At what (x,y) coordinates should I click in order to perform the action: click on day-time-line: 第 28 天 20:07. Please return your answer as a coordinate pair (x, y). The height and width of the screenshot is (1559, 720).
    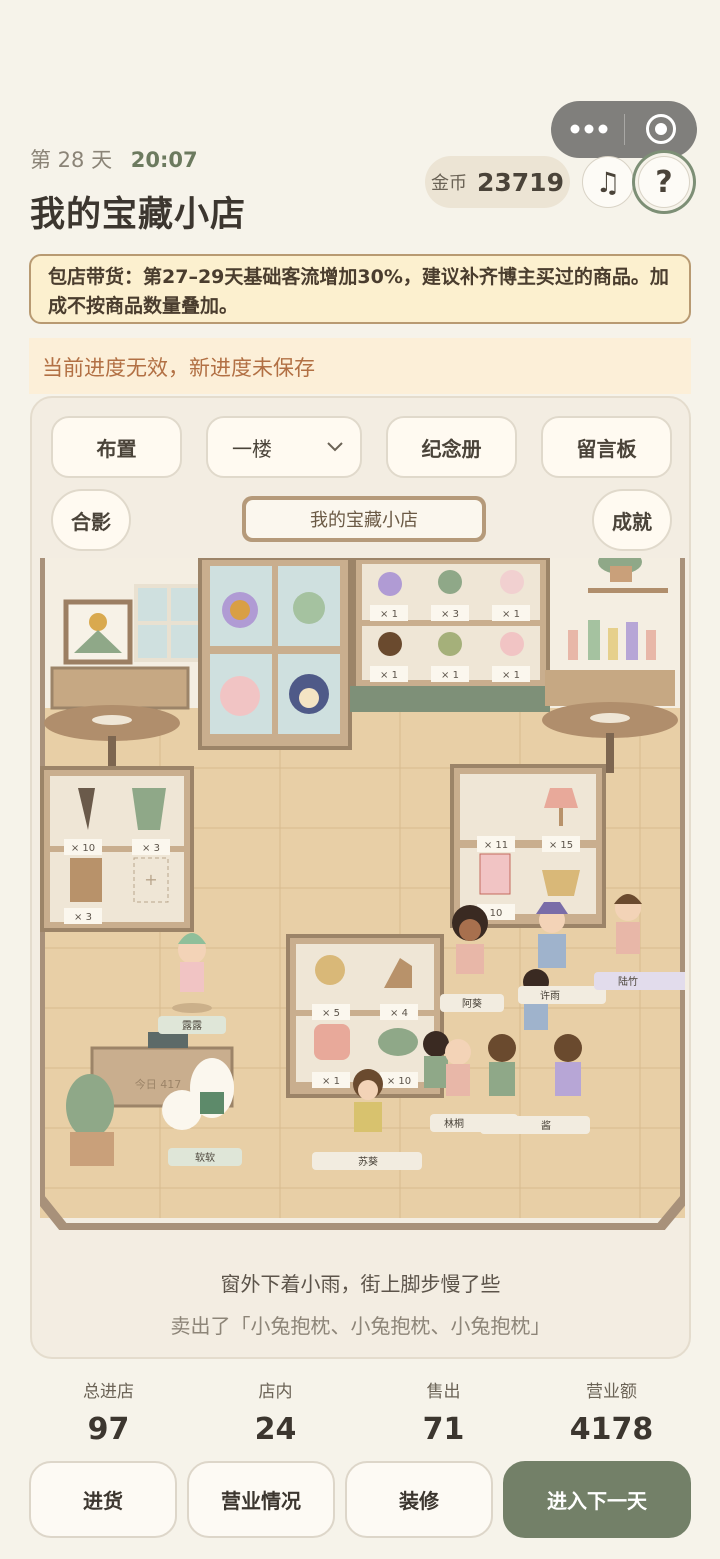
    Looking at the image, I should click on (114, 159).